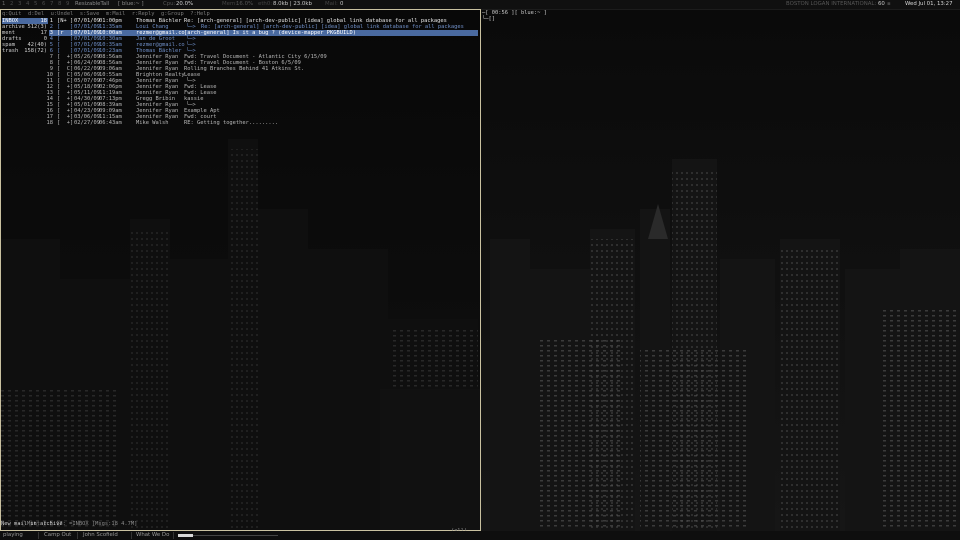 The width and height of the screenshot is (960, 540). Describe the element at coordinates (488, 19) in the screenshot. I see `shell-cursor: └─[]` at that location.